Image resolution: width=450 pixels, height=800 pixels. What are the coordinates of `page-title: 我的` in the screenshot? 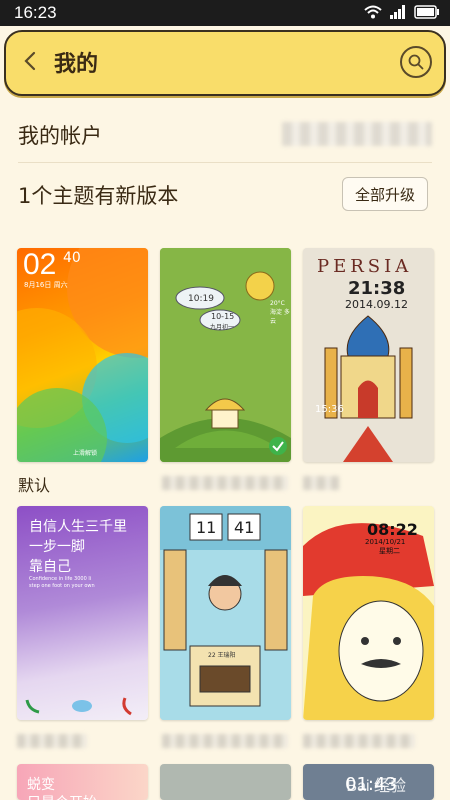 It's located at (76, 64).